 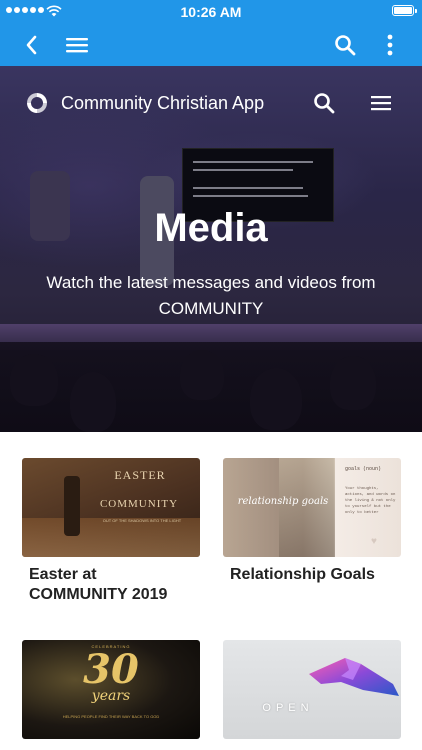 I want to click on search-button, so click(x=345, y=45).